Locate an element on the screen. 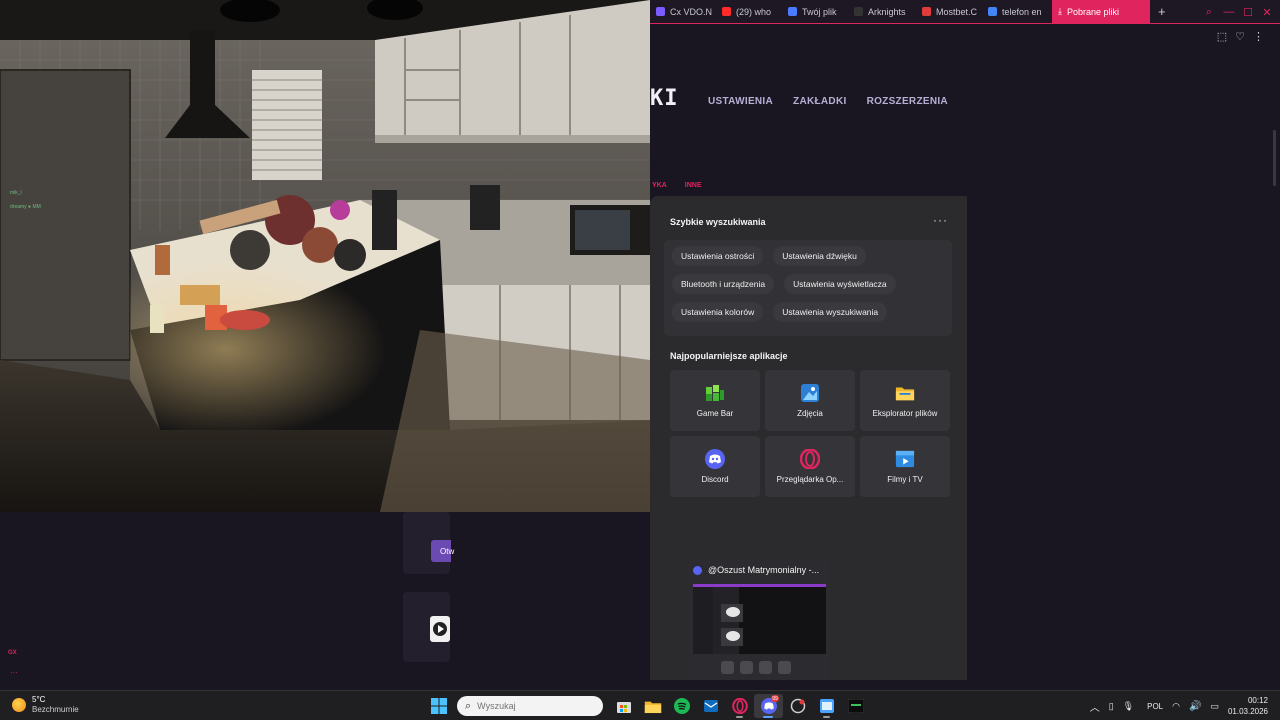 The image size is (1280, 720). nav-extensions: ROZSZERZENIA is located at coordinates (907, 101).